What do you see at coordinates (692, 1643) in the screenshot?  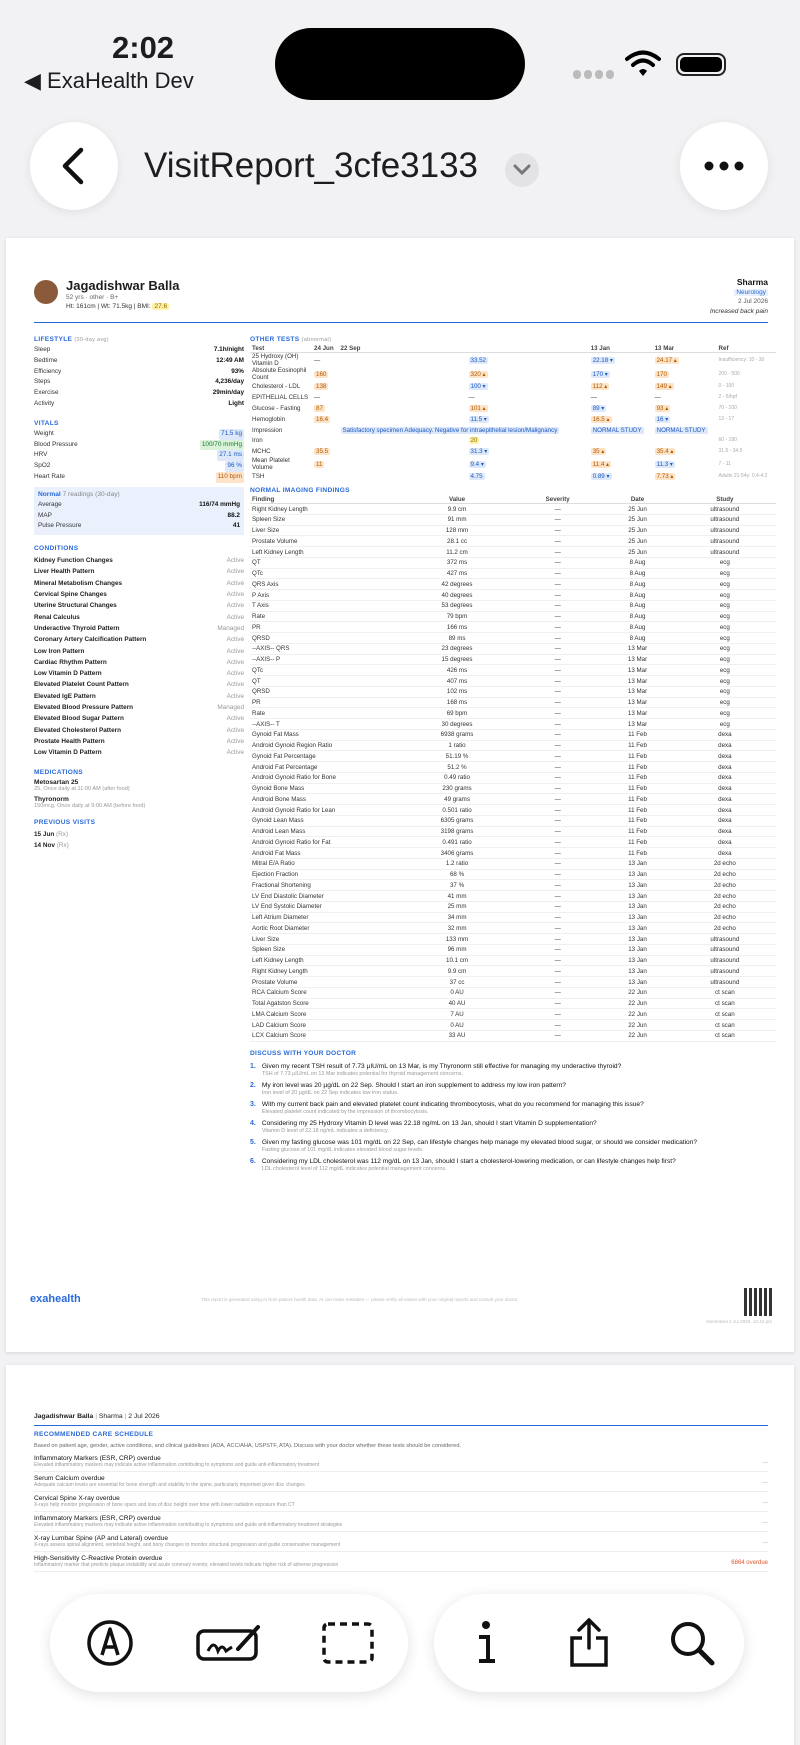 I see `search-button` at bounding box center [692, 1643].